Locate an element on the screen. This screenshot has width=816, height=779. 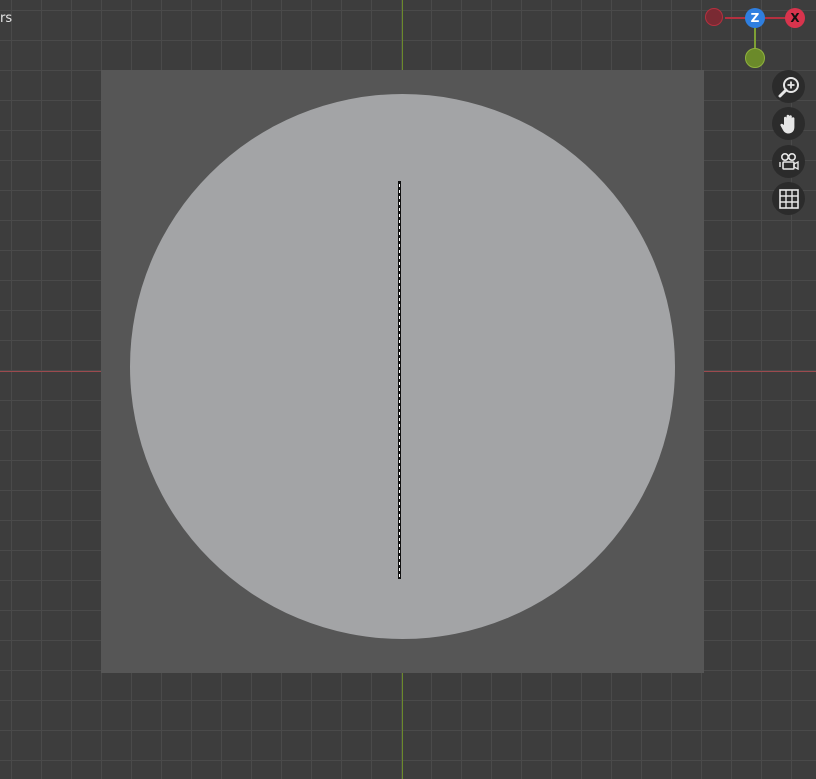
hand-icon is located at coordinates (789, 124).